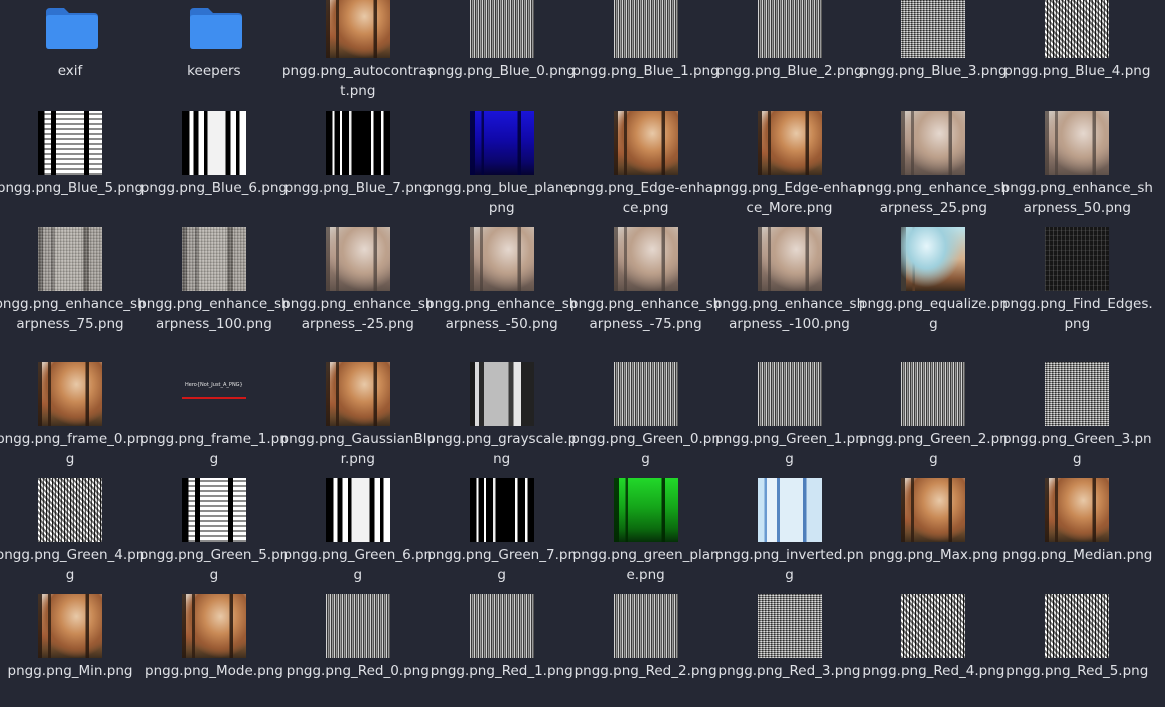 This screenshot has height=707, width=1165. I want to click on file-item: pngg.png_Max.png, so click(933, 534).